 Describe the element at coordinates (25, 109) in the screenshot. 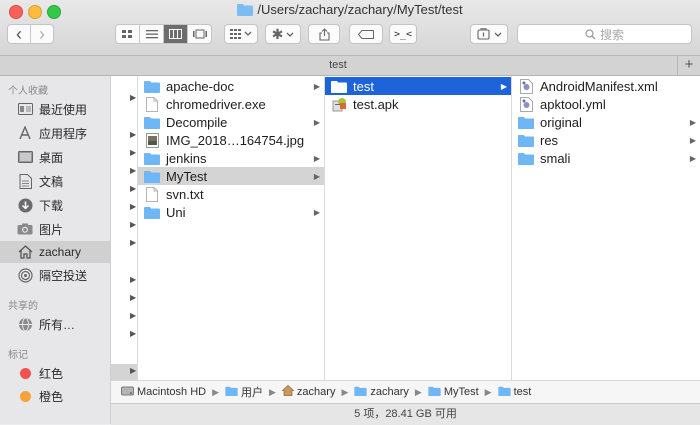

I see `recents-icon` at that location.